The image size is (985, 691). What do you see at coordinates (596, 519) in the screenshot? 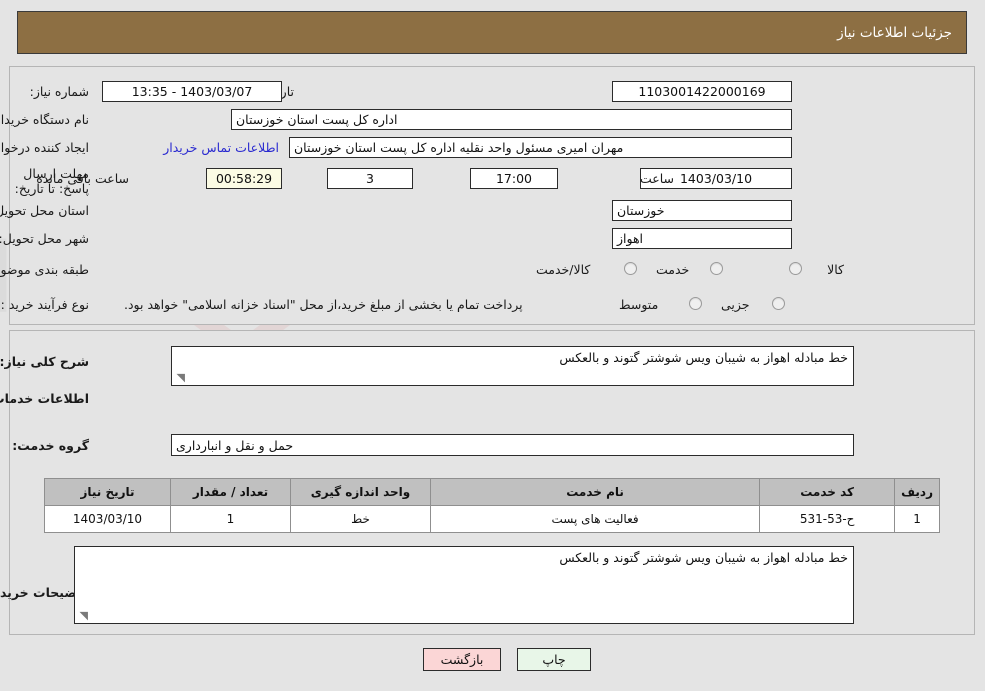
I see `td-name: فعالیت های پست` at bounding box center [596, 519].